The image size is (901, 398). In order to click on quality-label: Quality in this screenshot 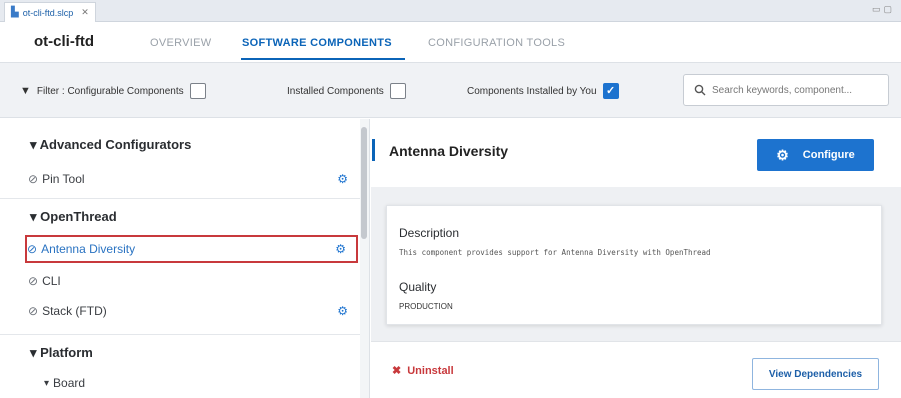, I will do `click(418, 287)`.